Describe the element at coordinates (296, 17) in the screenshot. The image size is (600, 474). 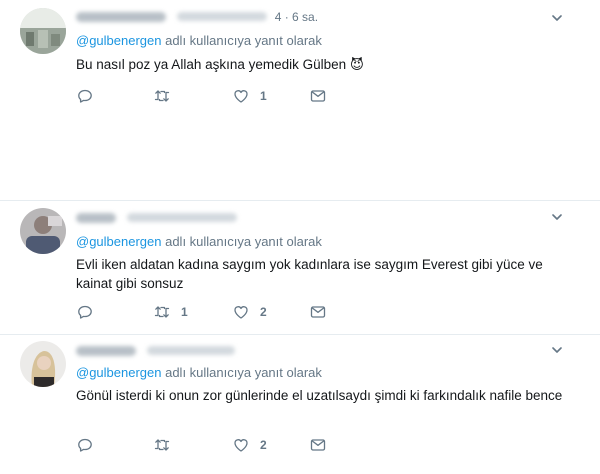
I see `tweet-time: 4 · 6 sa.` at that location.